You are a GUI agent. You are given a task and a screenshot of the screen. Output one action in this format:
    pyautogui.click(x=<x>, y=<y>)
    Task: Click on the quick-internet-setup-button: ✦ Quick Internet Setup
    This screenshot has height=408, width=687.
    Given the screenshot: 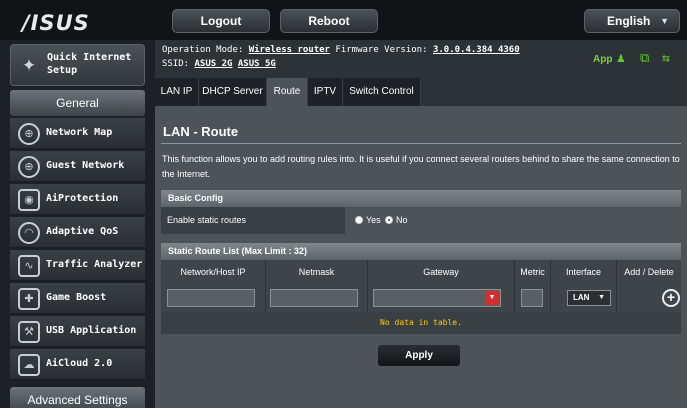 What is the action you would take?
    pyautogui.click(x=77, y=65)
    